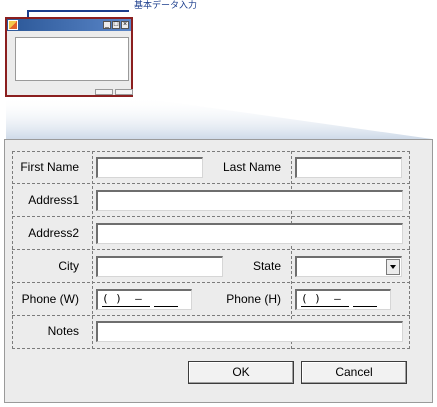  Describe the element at coordinates (13, 25) in the screenshot. I see `app-icon` at that location.